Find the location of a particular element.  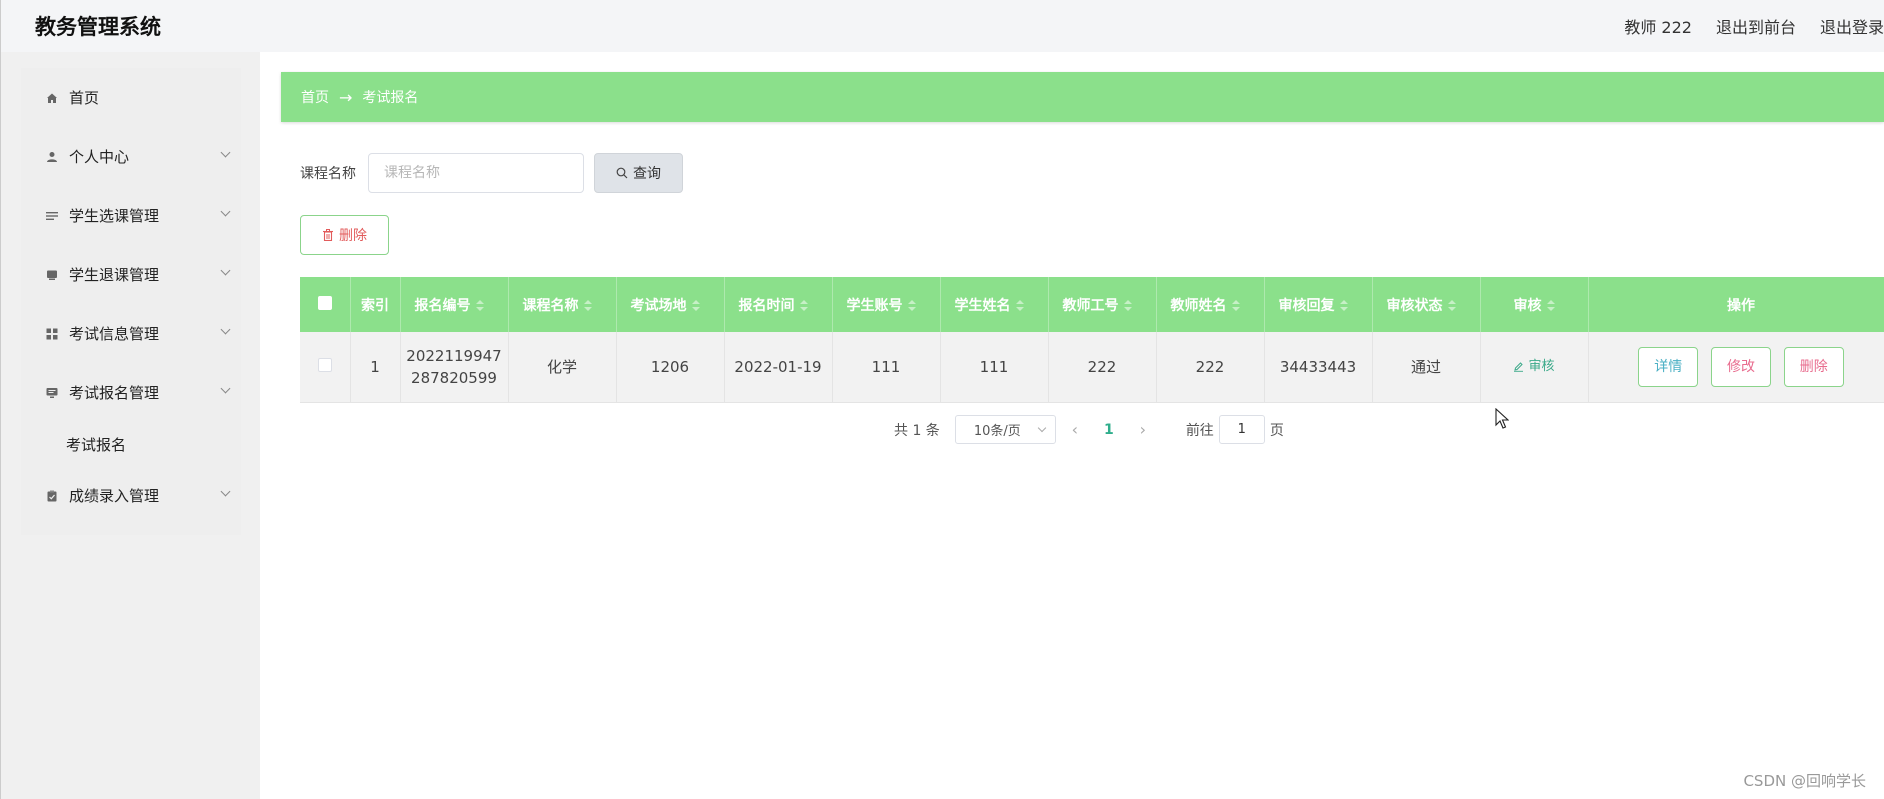

pagination: 共 1 条 10条/页 ‹ 1 › 前往 1 页 is located at coordinates (1089, 429).